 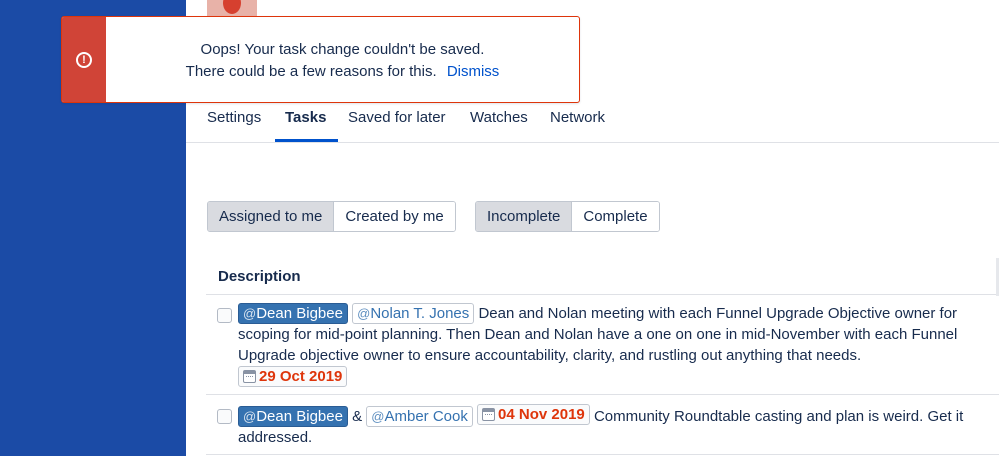 What do you see at coordinates (419, 416) in the screenshot?
I see `mention-amber-cook: @Amber Cook` at bounding box center [419, 416].